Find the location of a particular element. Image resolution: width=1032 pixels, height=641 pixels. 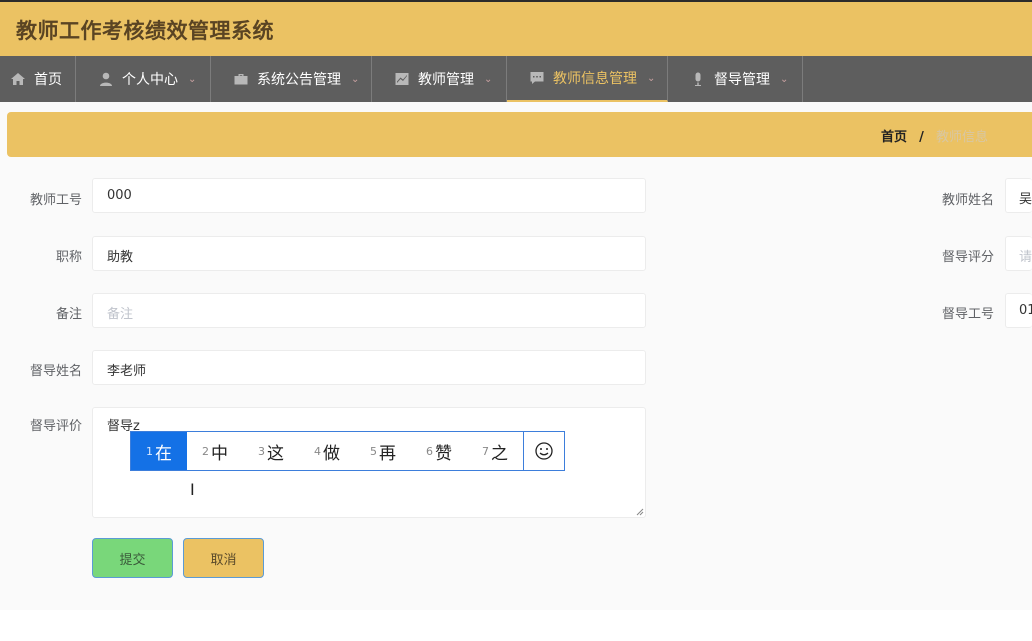

teacher-id-label: 教师工号 is located at coordinates (55, 200).